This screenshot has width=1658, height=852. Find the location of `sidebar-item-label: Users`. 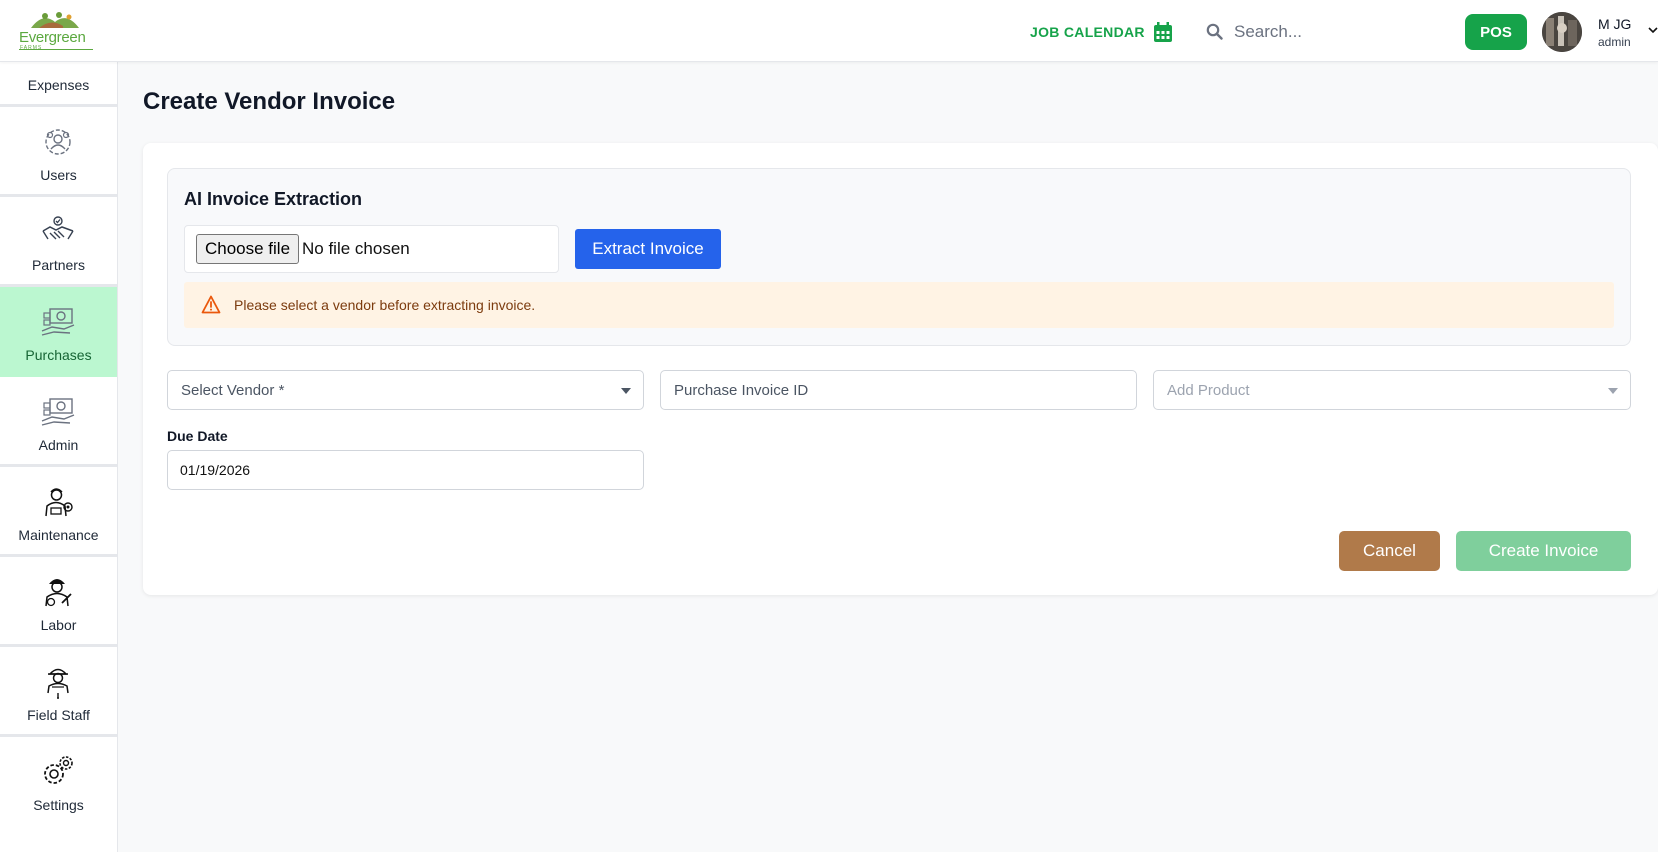

sidebar-item-label: Users is located at coordinates (58, 175).